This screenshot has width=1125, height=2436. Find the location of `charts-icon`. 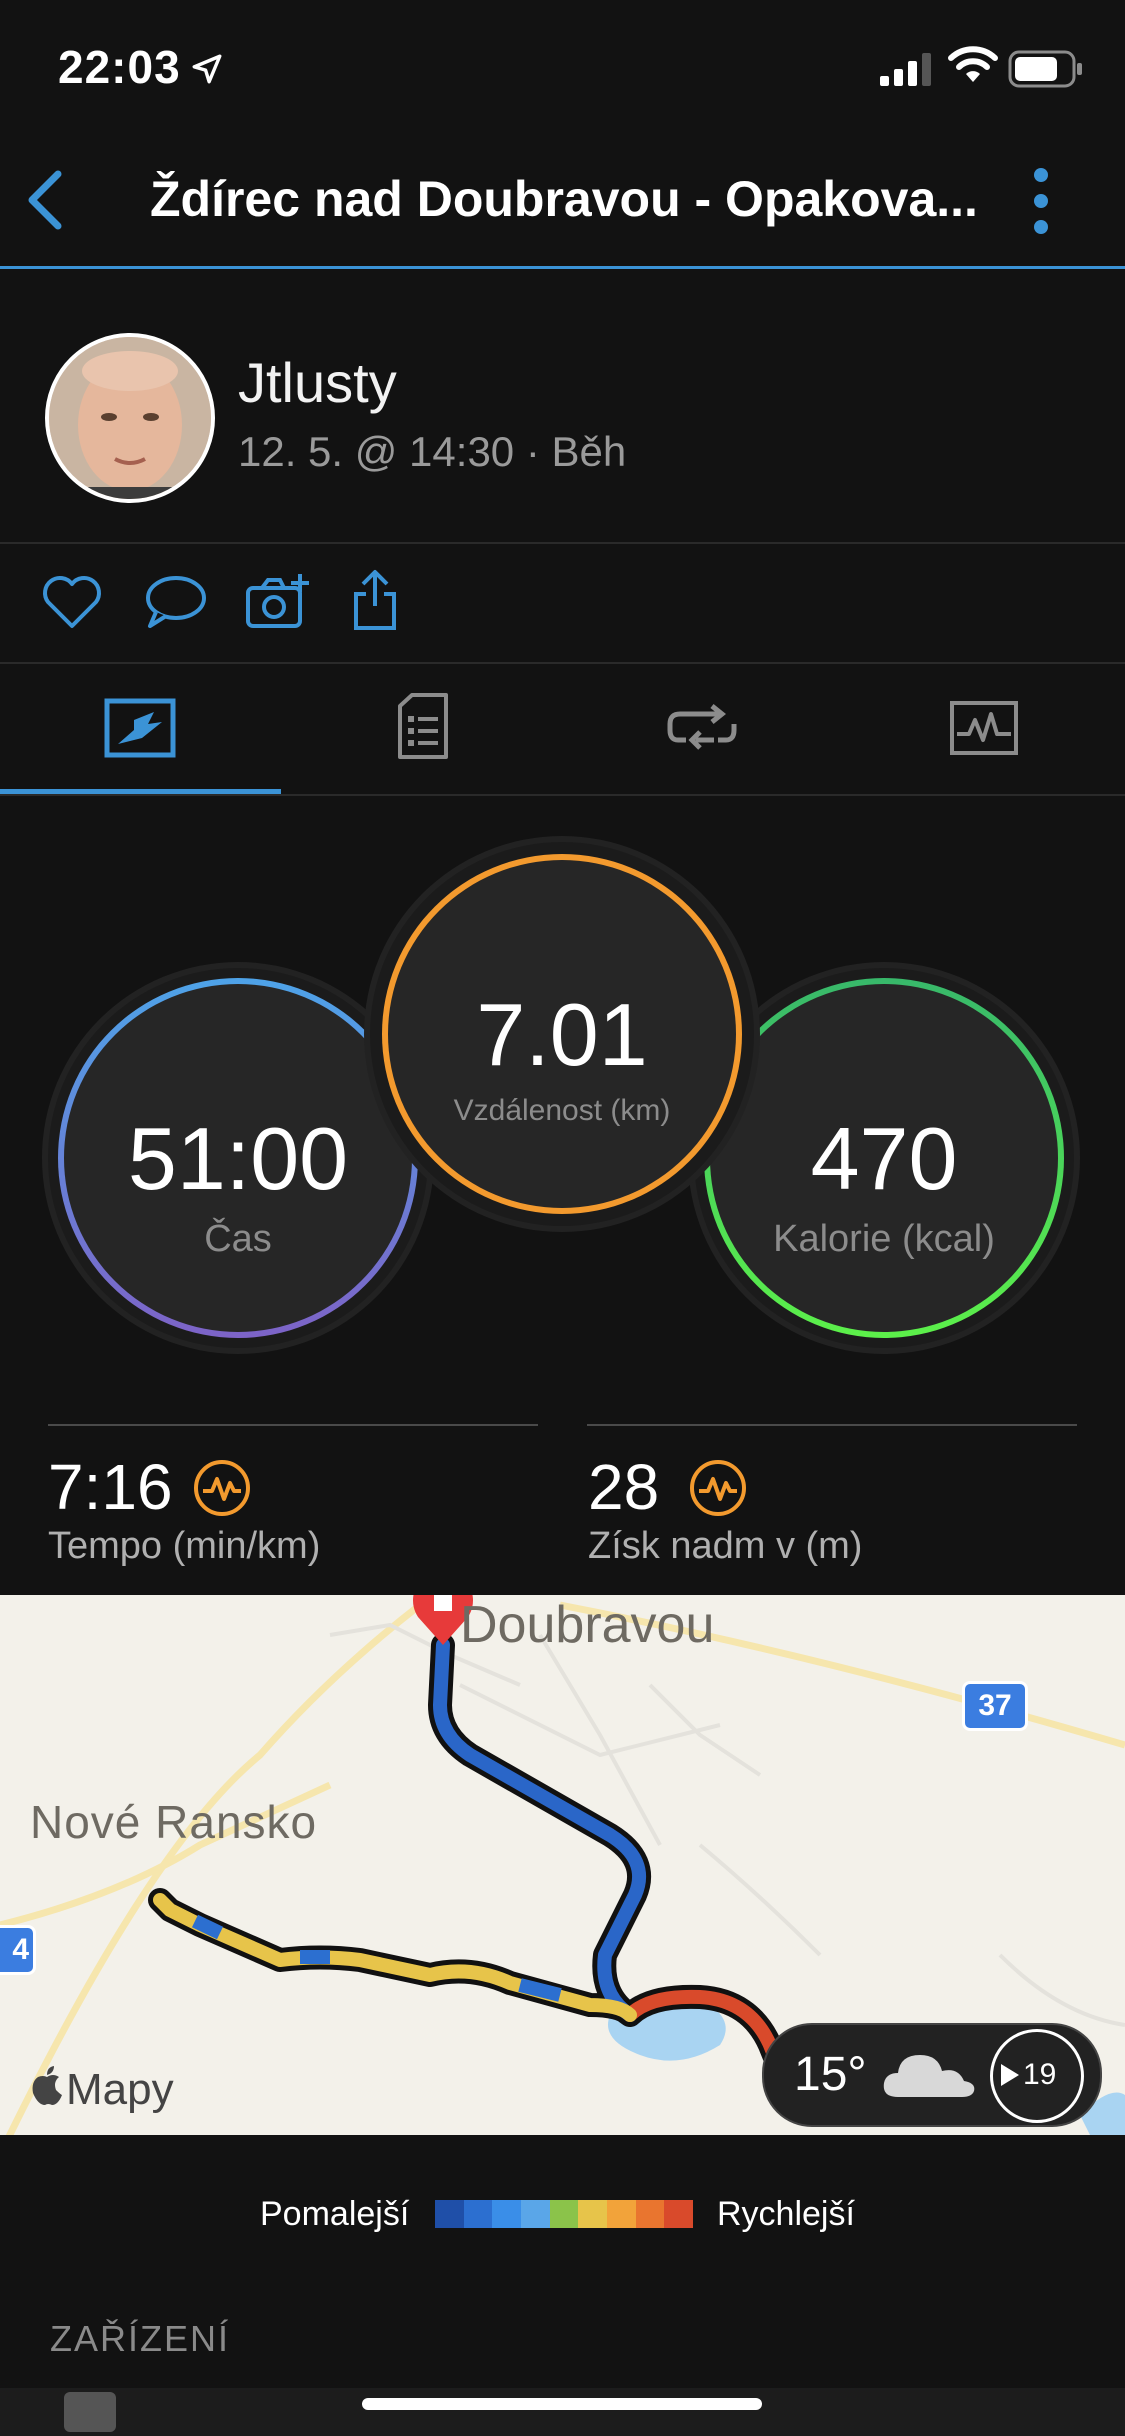

charts-icon is located at coordinates (984, 728).